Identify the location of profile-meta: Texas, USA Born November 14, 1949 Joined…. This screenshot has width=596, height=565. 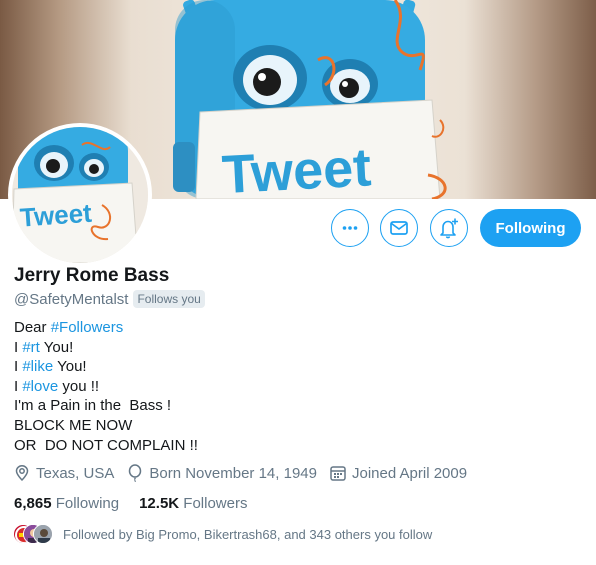
(246, 473).